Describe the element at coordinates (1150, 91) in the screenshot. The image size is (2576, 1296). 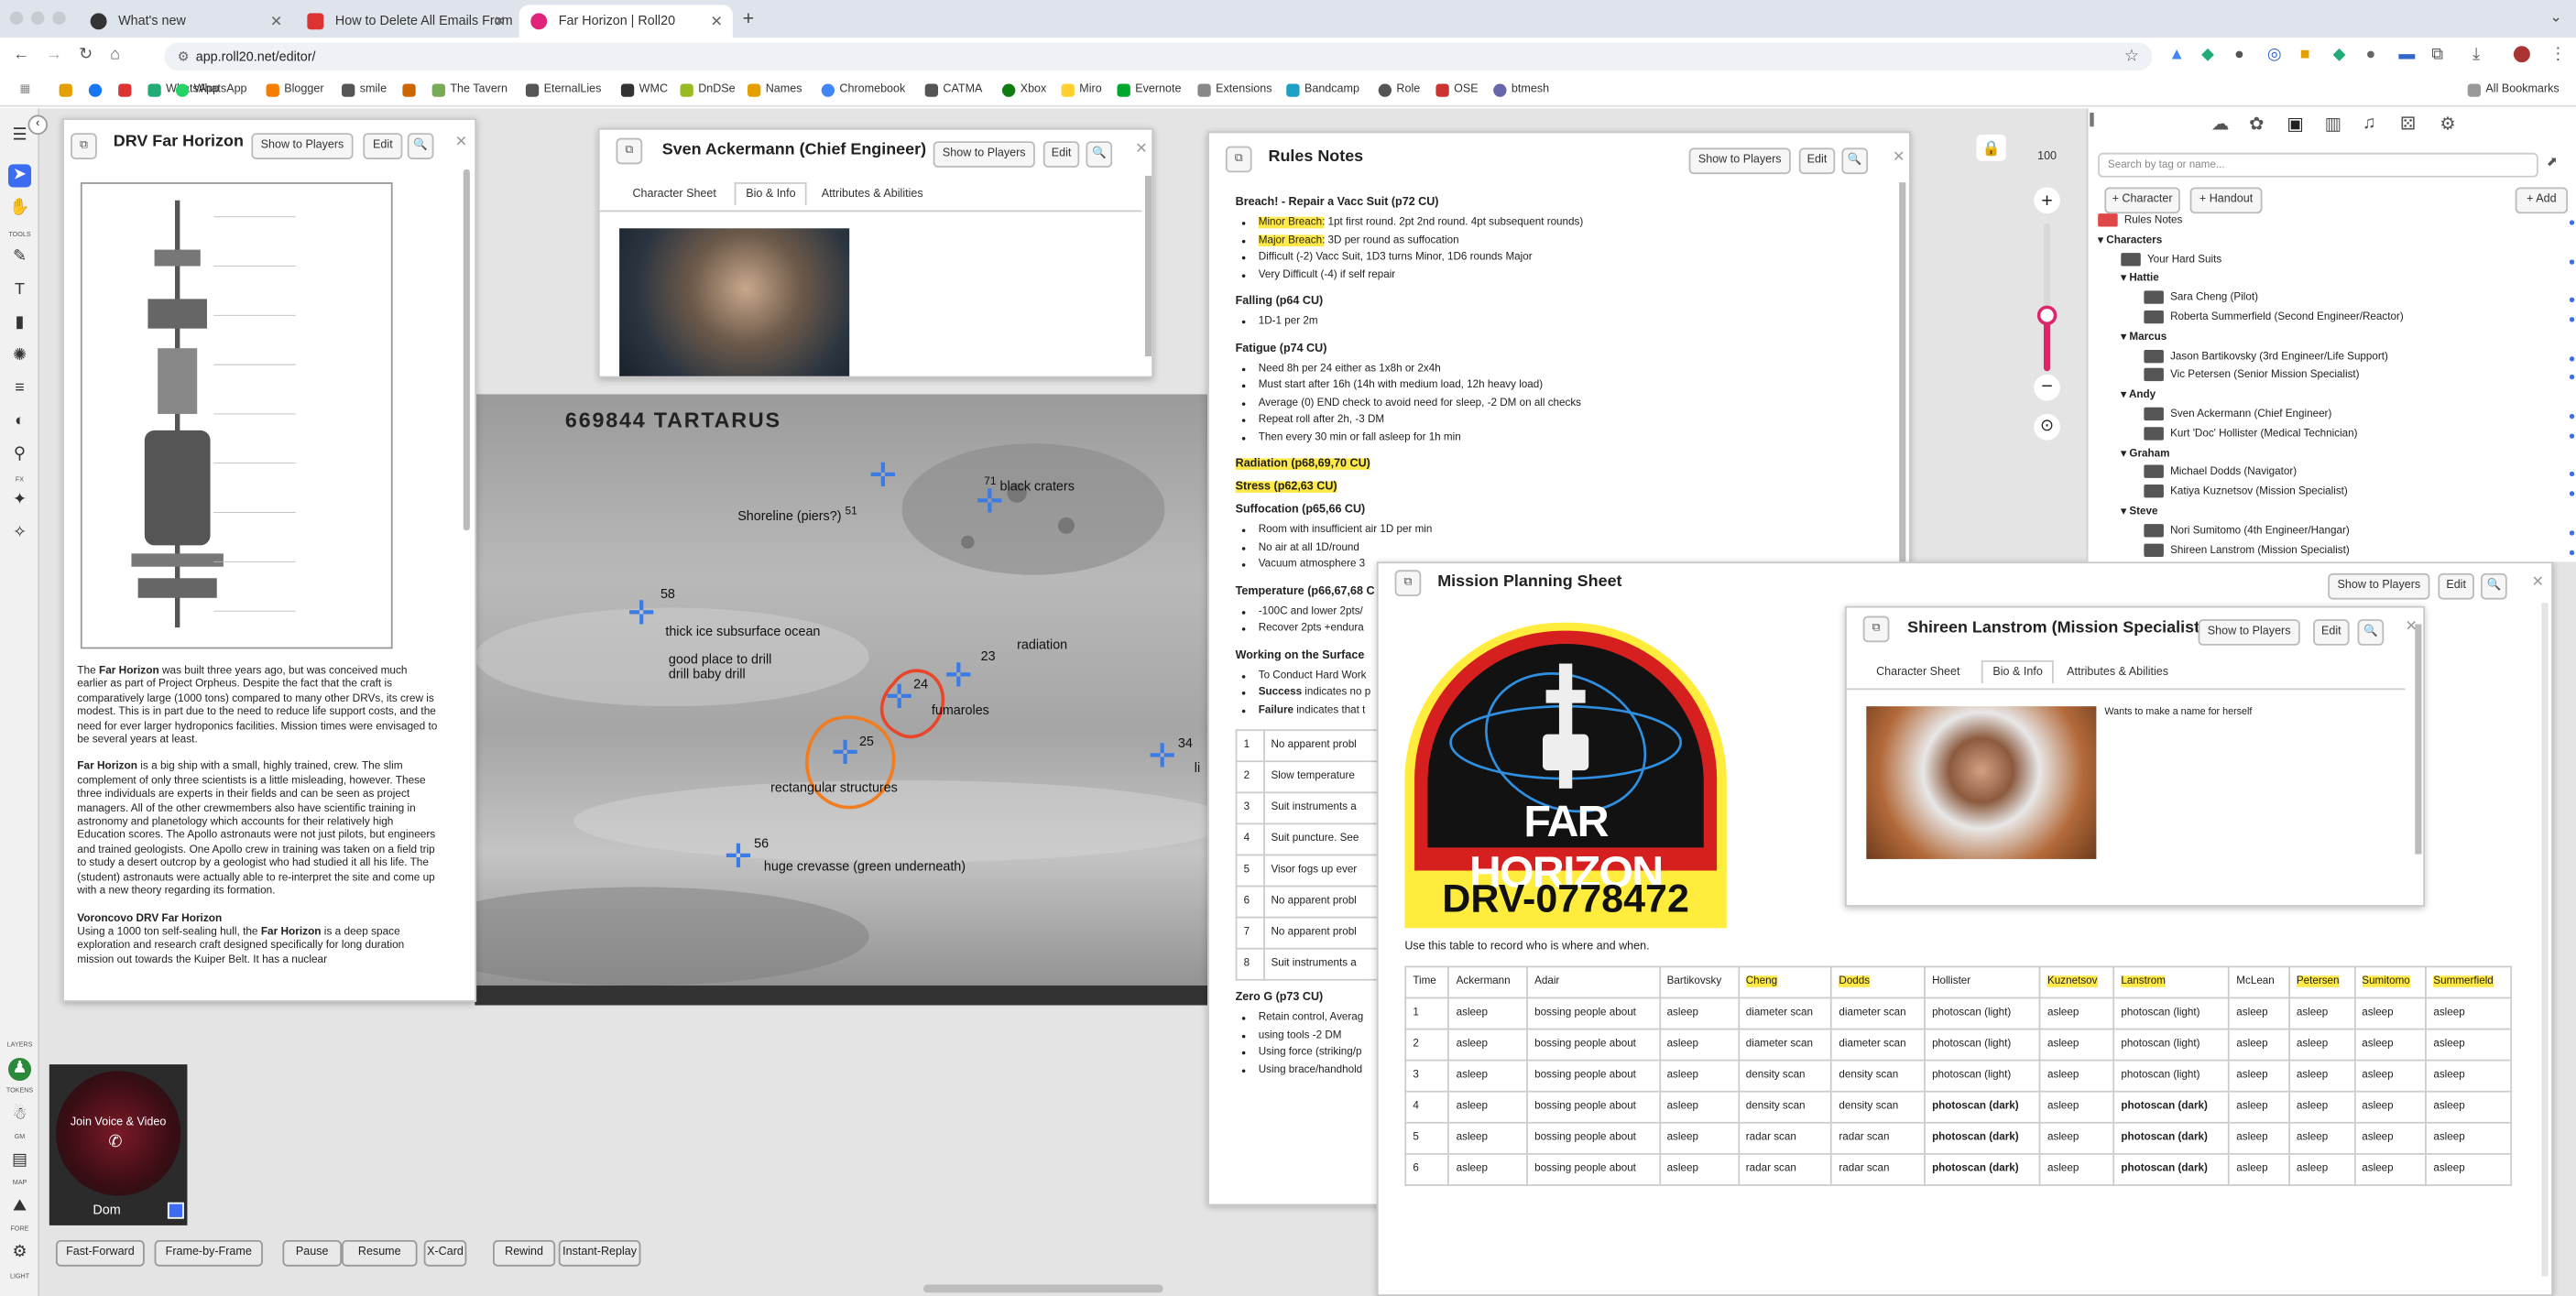
I see `bookmark: Evernote` at that location.